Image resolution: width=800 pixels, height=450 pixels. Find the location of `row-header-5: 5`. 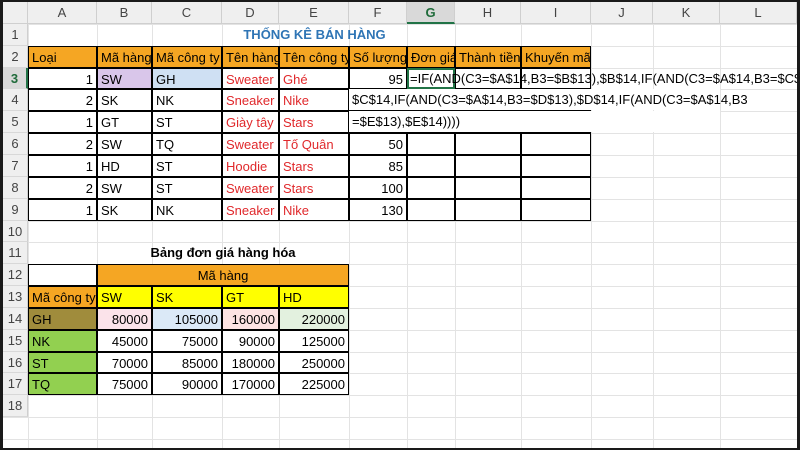

row-header-5: 5 is located at coordinates (15, 122).